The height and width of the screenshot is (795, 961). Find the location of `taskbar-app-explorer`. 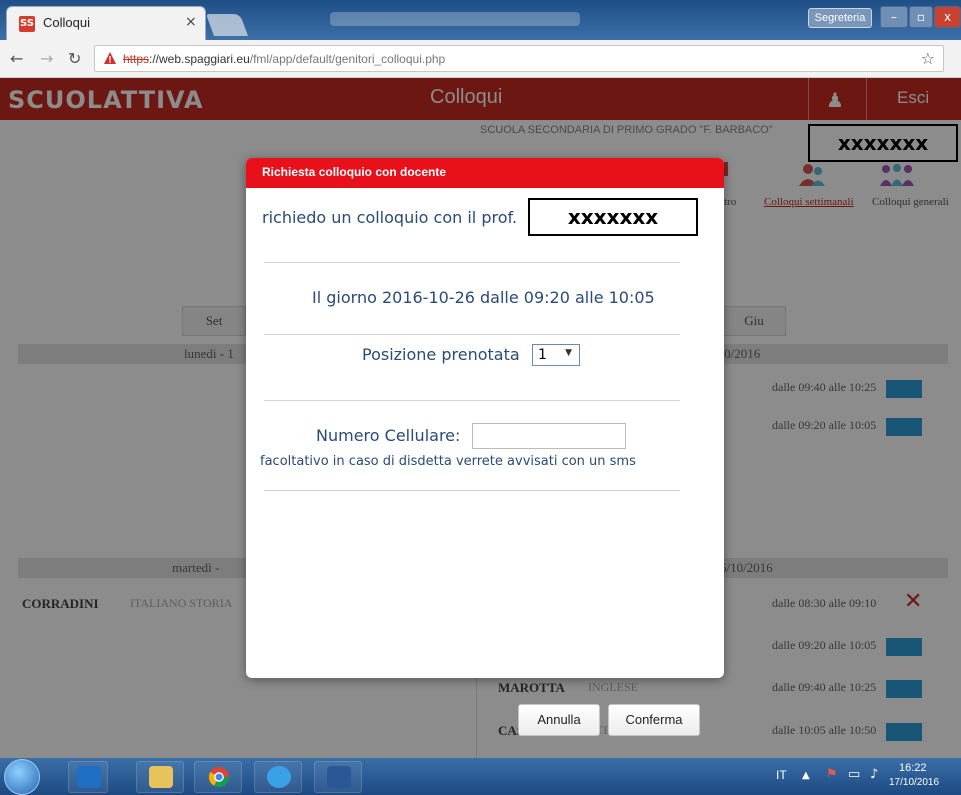

taskbar-app-explorer is located at coordinates (160, 777).